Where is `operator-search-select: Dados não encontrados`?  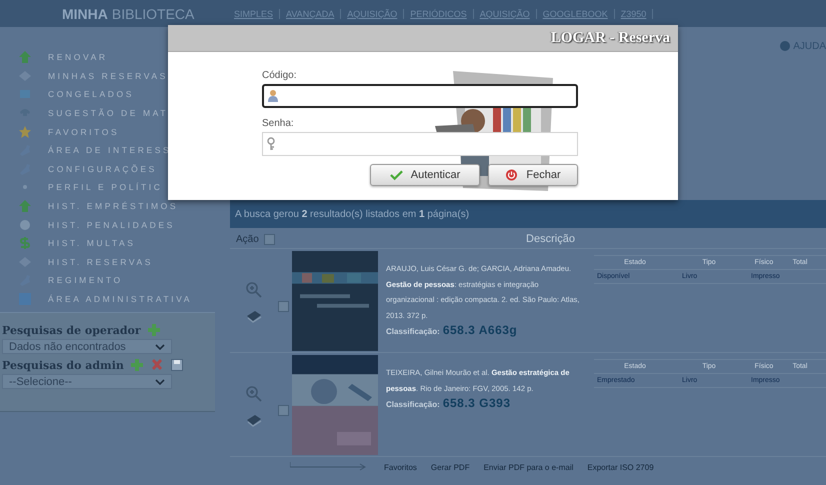
operator-search-select: Dados não encontrados is located at coordinates (87, 346).